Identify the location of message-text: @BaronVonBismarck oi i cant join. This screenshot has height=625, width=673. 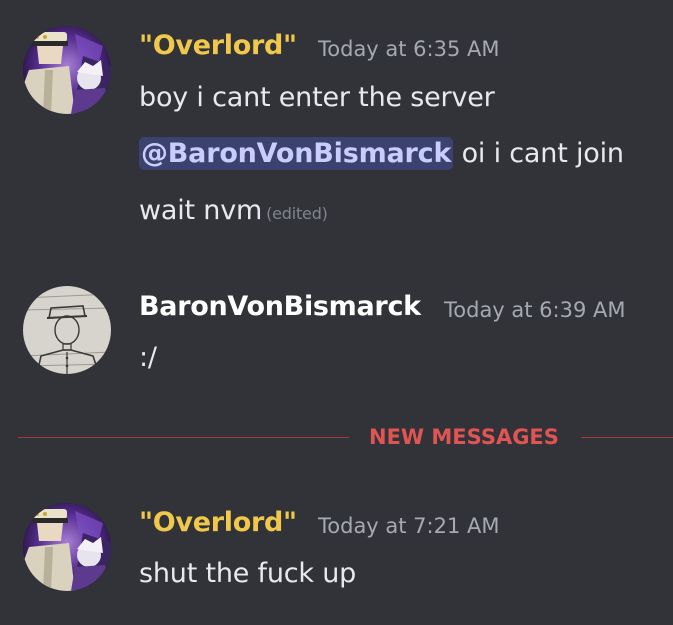
(381, 153).